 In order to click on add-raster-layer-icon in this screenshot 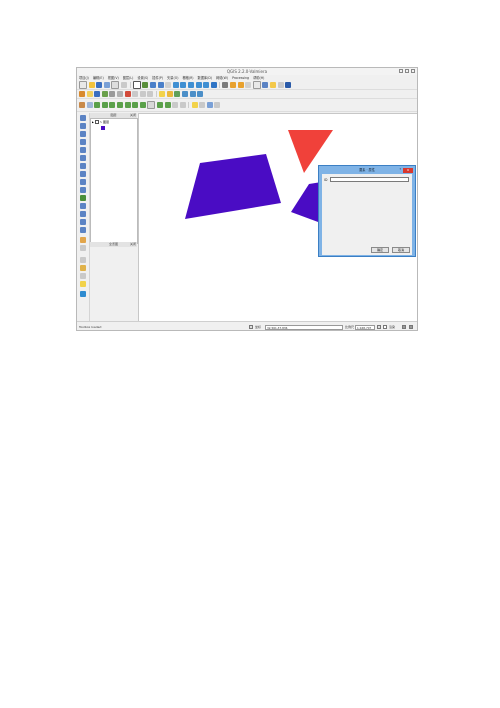, I will do `click(89, 105)`.